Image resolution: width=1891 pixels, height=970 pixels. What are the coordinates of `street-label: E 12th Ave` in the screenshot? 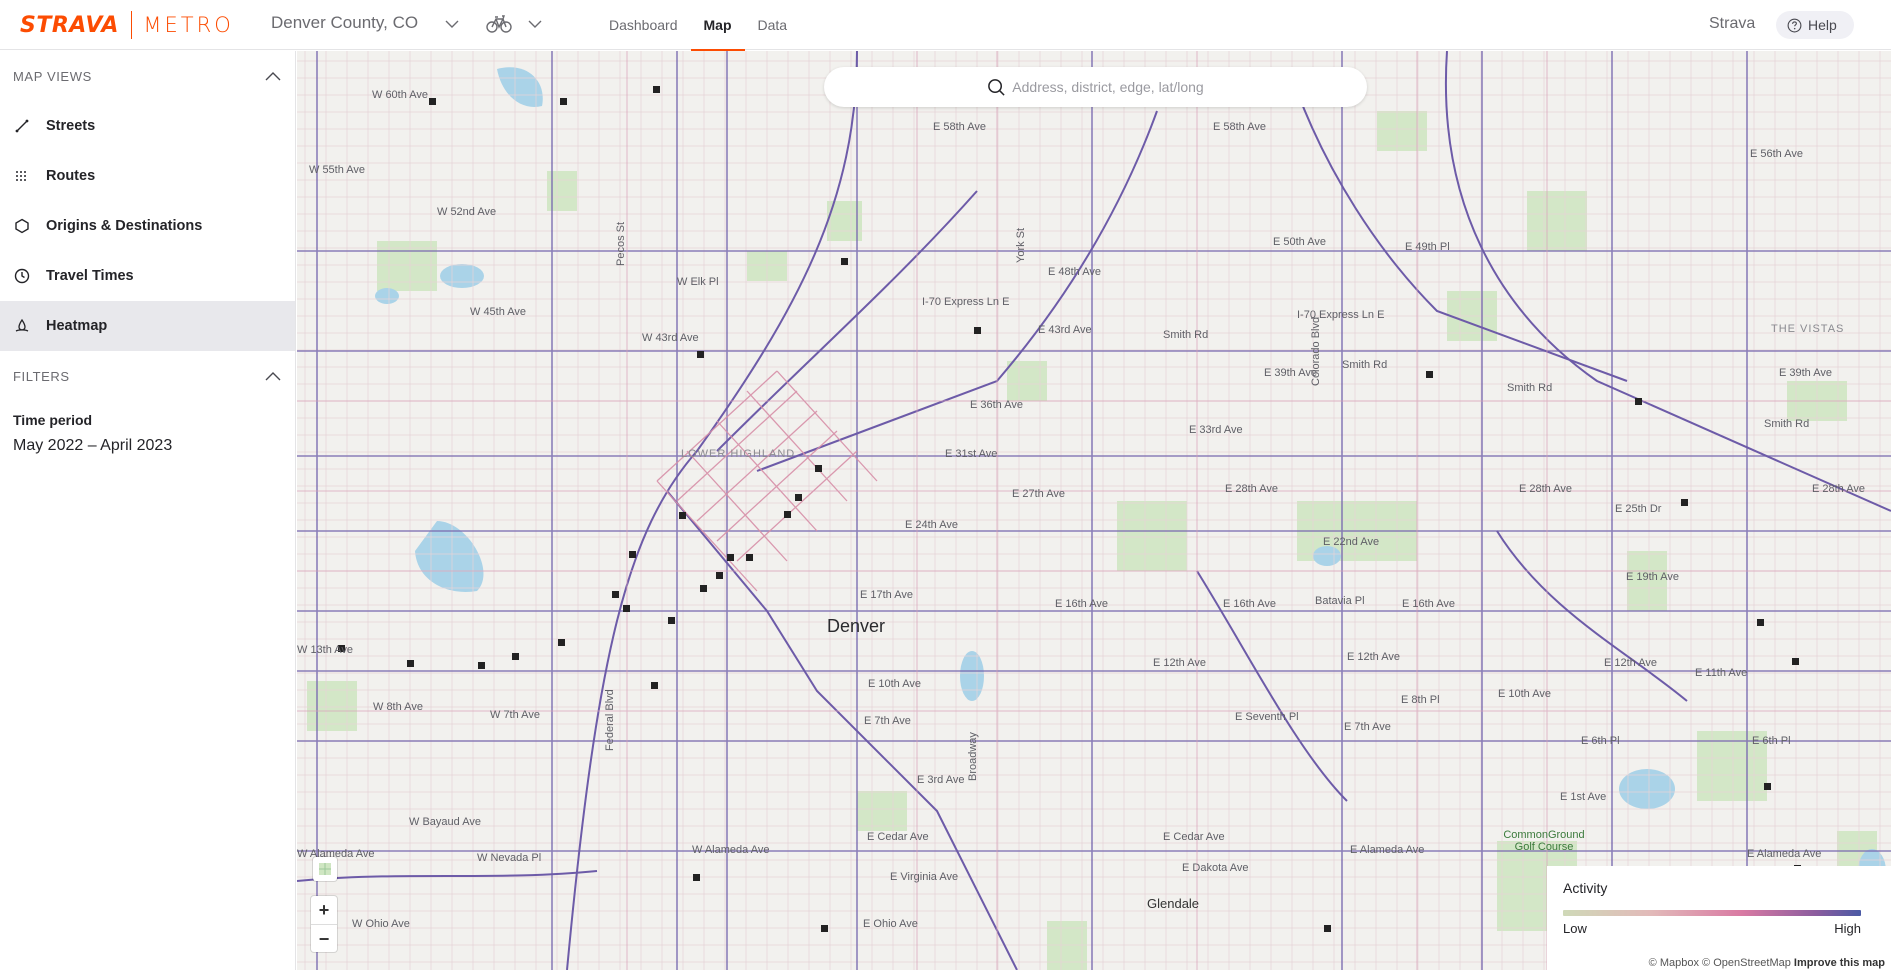 It's located at (1180, 663).